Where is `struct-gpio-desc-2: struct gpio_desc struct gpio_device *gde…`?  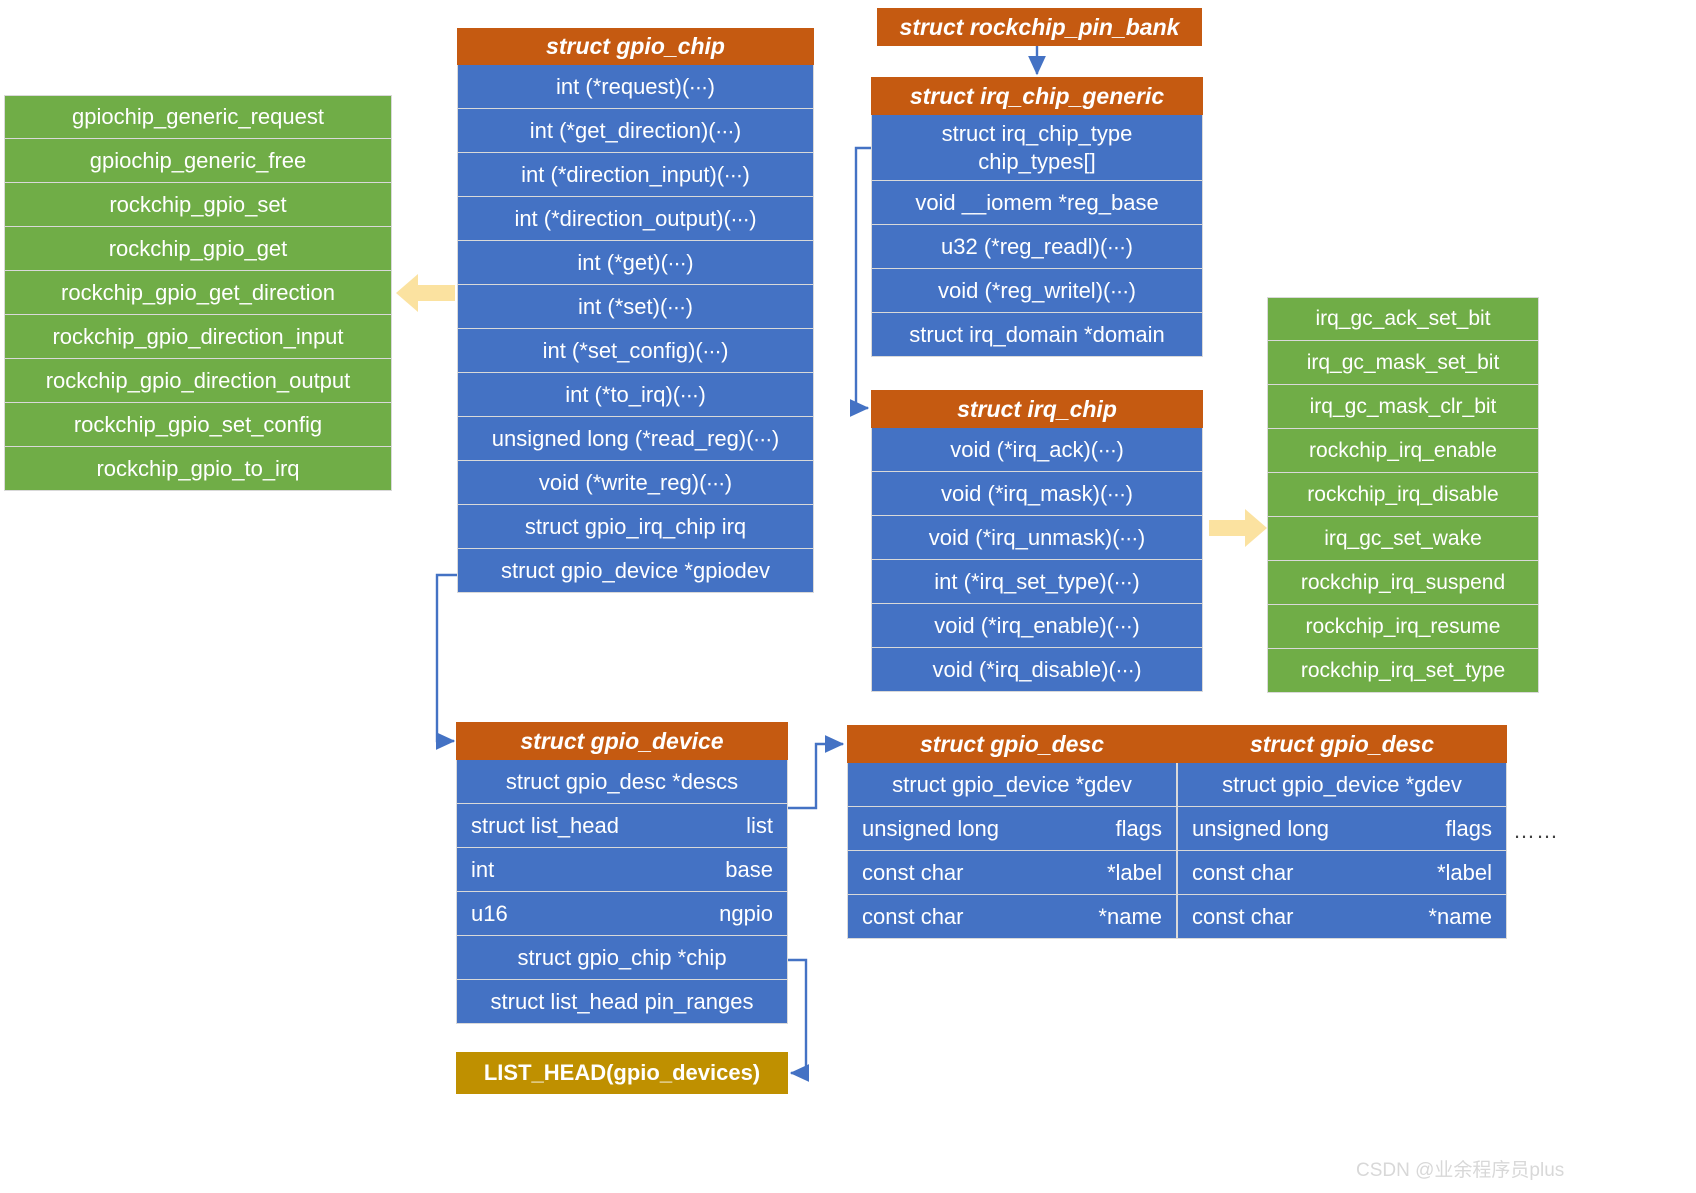 struct-gpio-desc-2: struct gpio_desc struct gpio_device *gde… is located at coordinates (1342, 832).